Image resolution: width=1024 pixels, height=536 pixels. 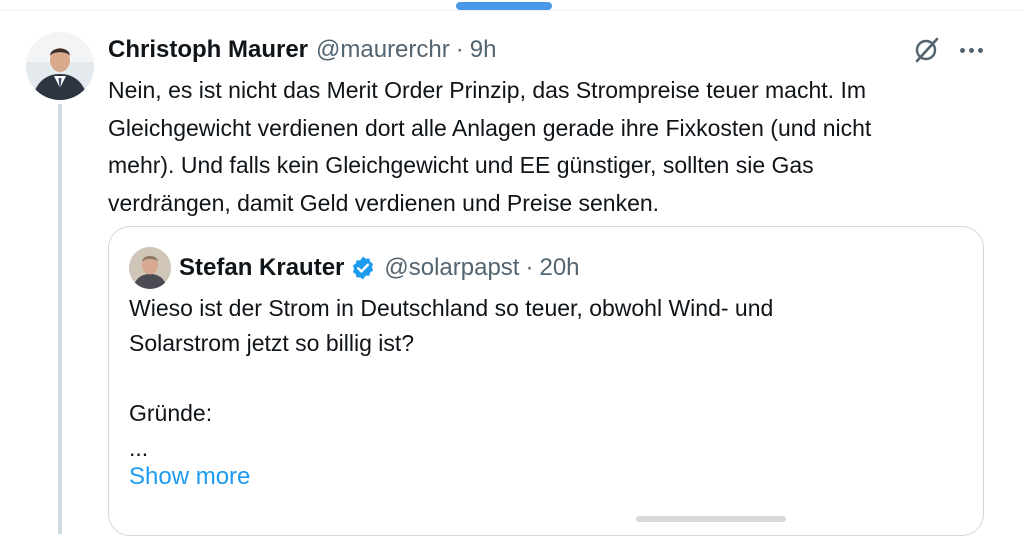 I want to click on top-divider, so click(x=512, y=10).